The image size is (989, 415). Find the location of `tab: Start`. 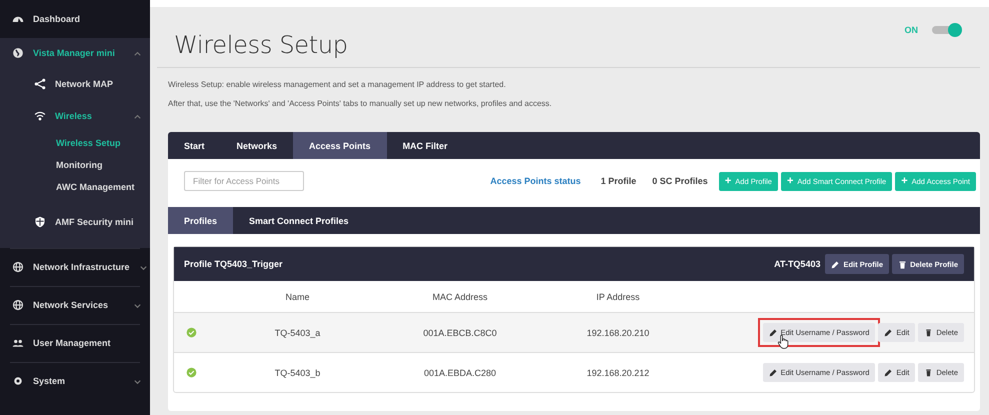

tab: Start is located at coordinates (194, 145).